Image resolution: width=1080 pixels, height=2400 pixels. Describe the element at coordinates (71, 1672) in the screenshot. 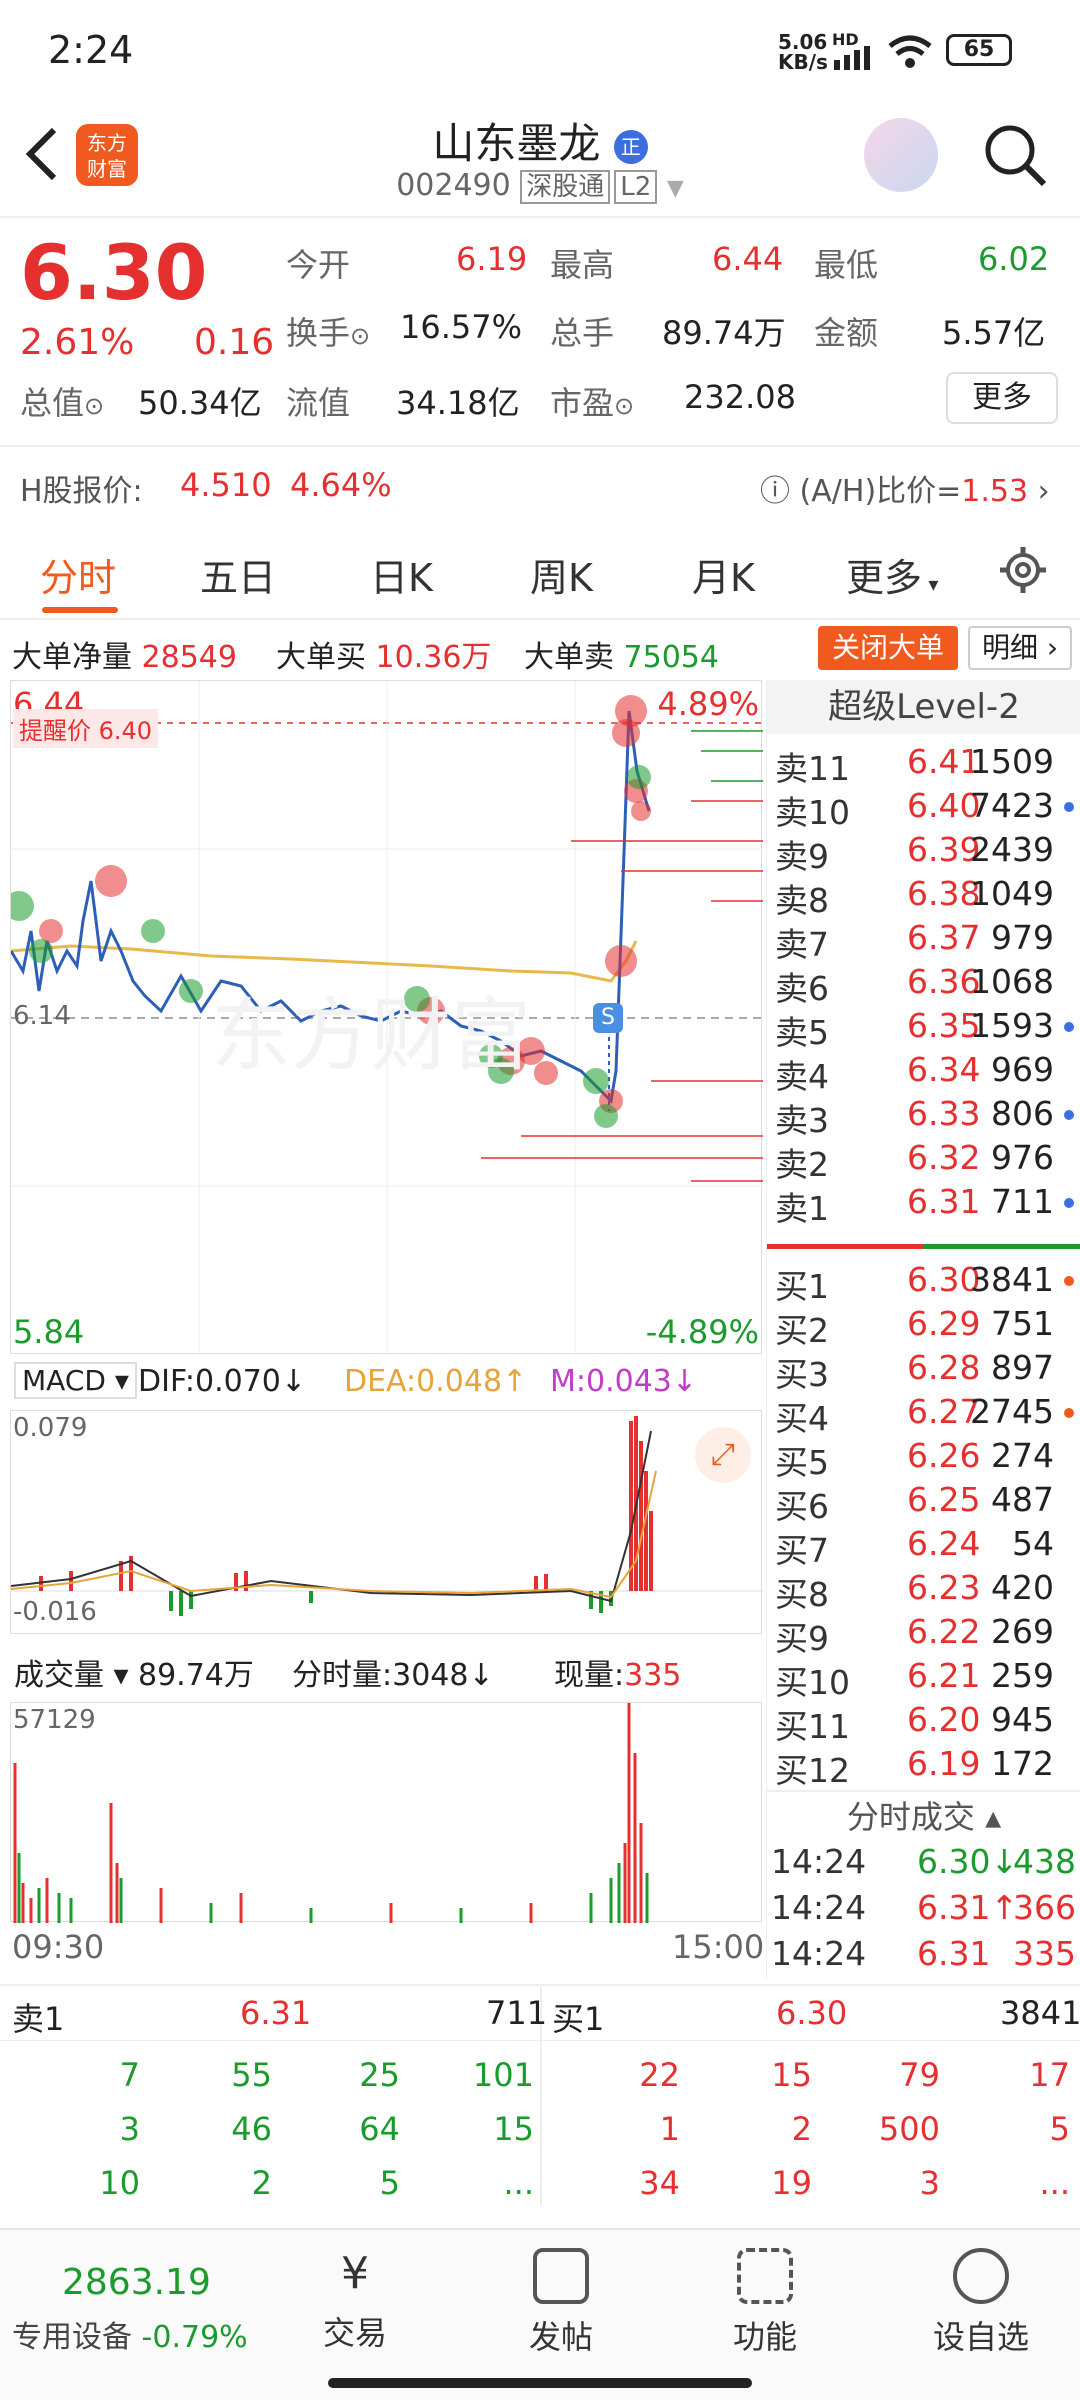

I see `volume-selector: 成交量 ▾` at that location.